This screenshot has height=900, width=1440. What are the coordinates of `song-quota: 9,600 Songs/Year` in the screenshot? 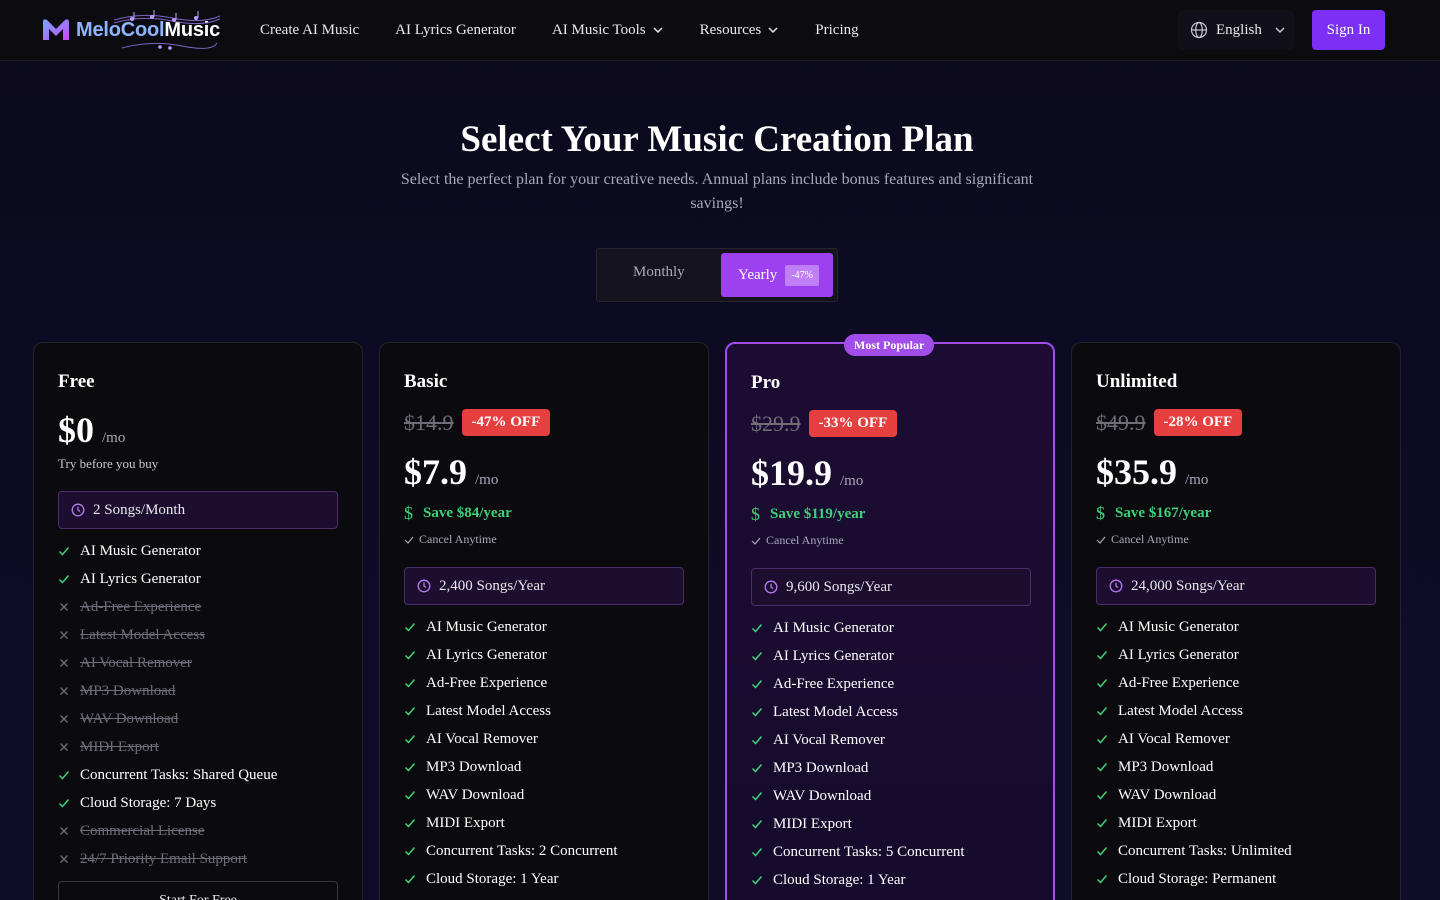 It's located at (891, 587).